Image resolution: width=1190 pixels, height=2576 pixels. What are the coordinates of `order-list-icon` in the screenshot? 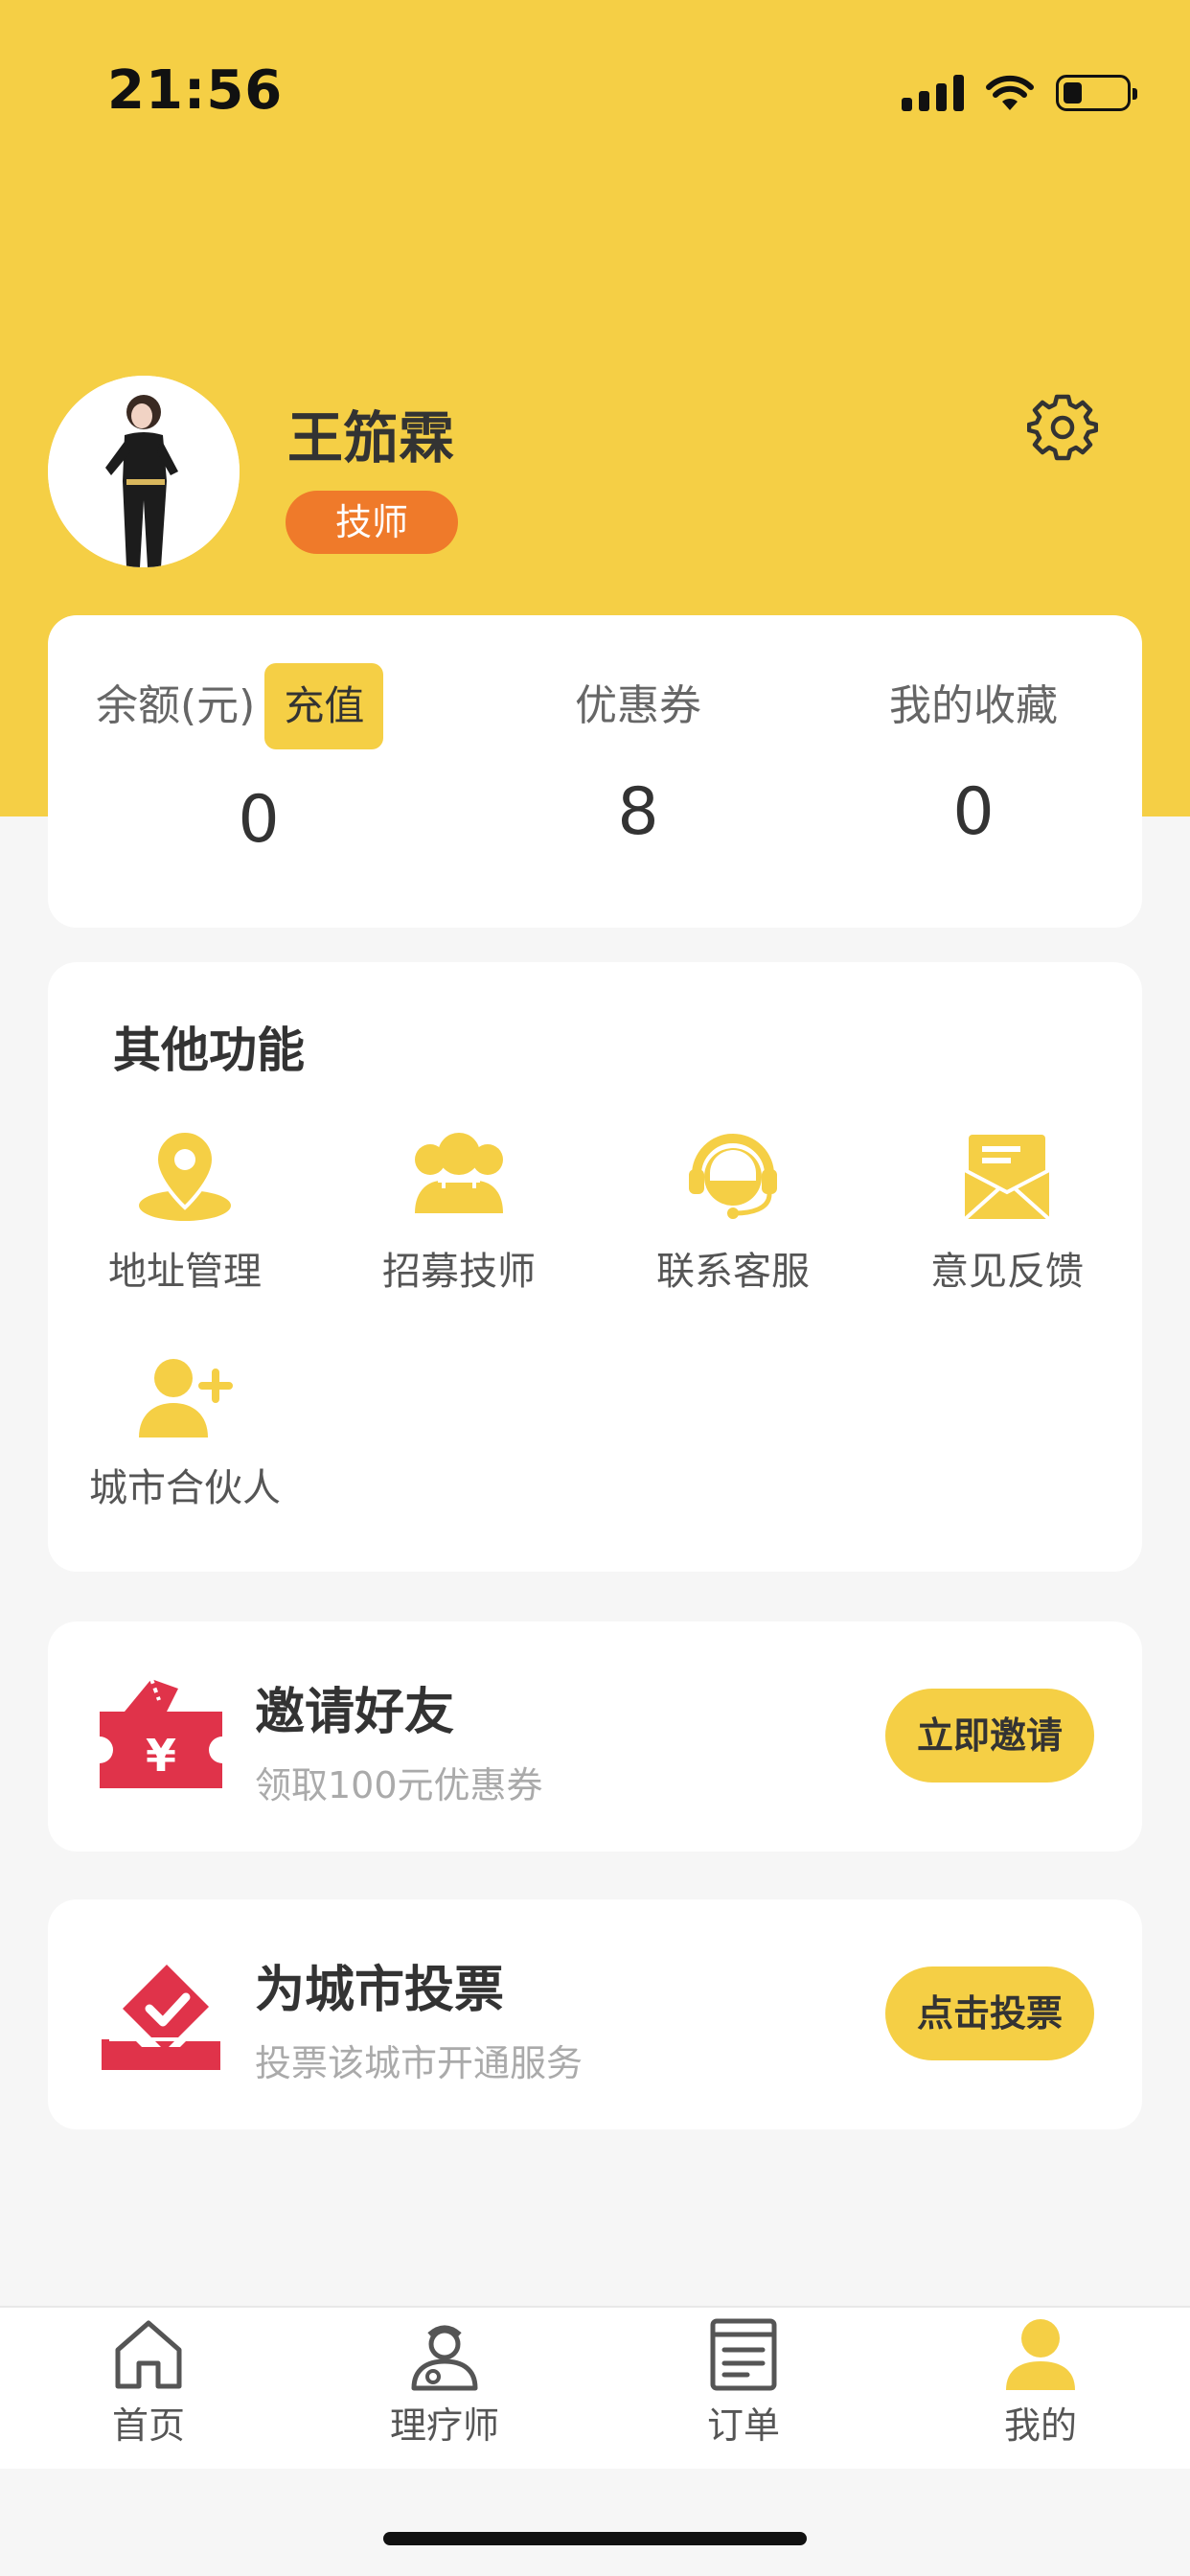 It's located at (744, 2354).